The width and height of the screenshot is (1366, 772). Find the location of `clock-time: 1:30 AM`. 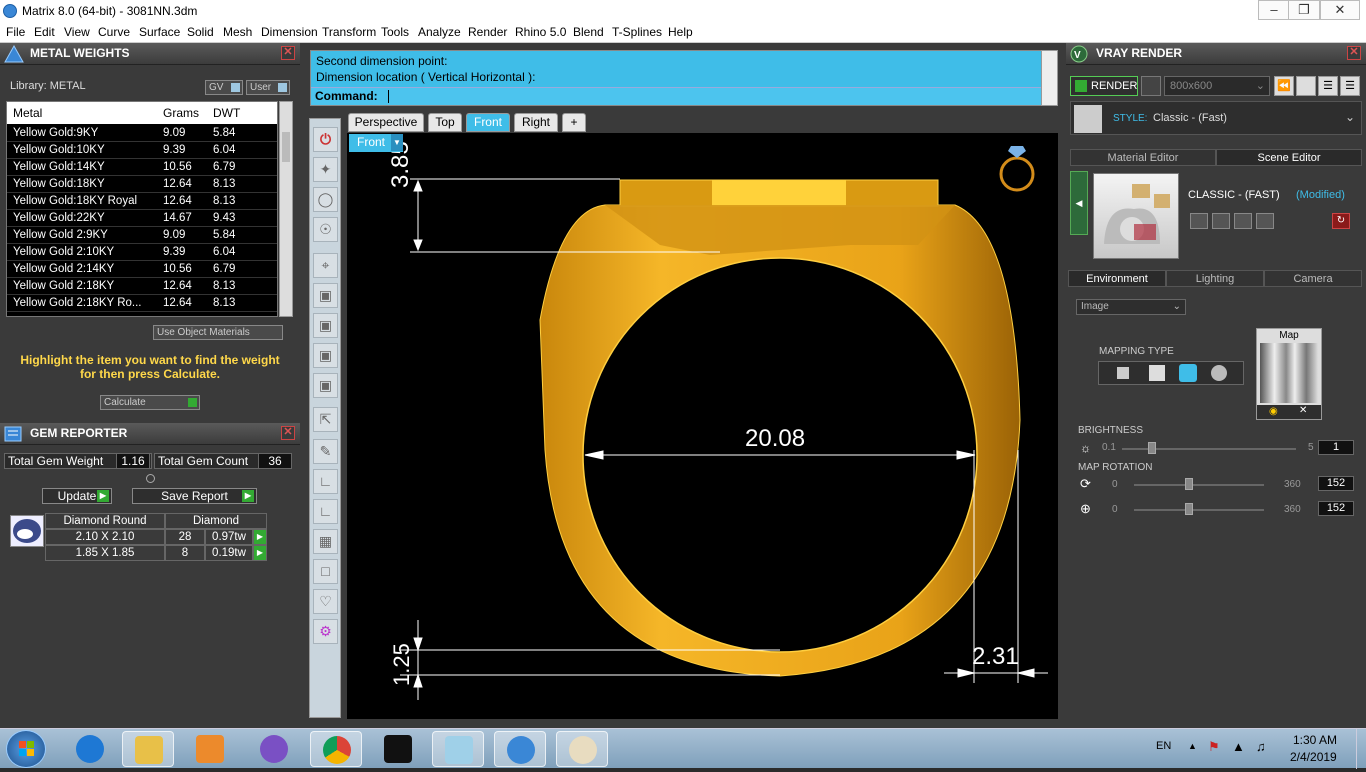

clock-time: 1:30 AM is located at coordinates (1315, 740).